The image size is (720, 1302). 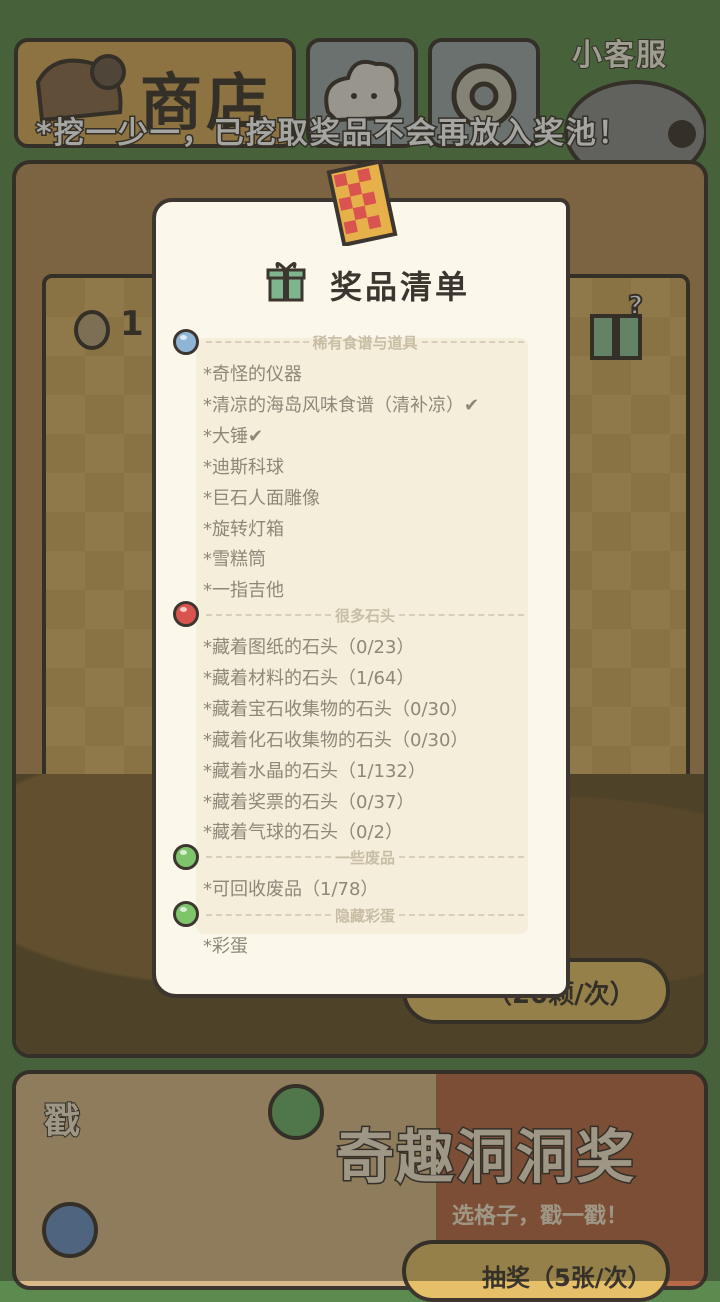 What do you see at coordinates (362, 203) in the screenshot?
I see `ticket-icon` at bounding box center [362, 203].